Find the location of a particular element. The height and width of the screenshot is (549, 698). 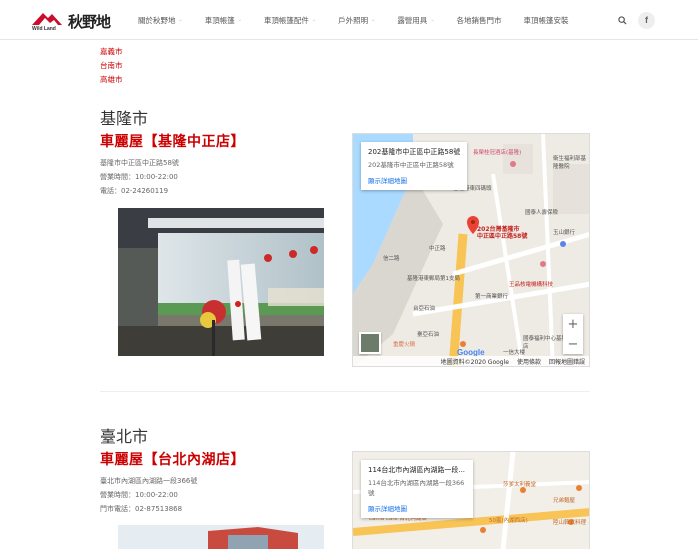

site-logo: Wild Land 秋野地 is located at coordinates (72, 21).